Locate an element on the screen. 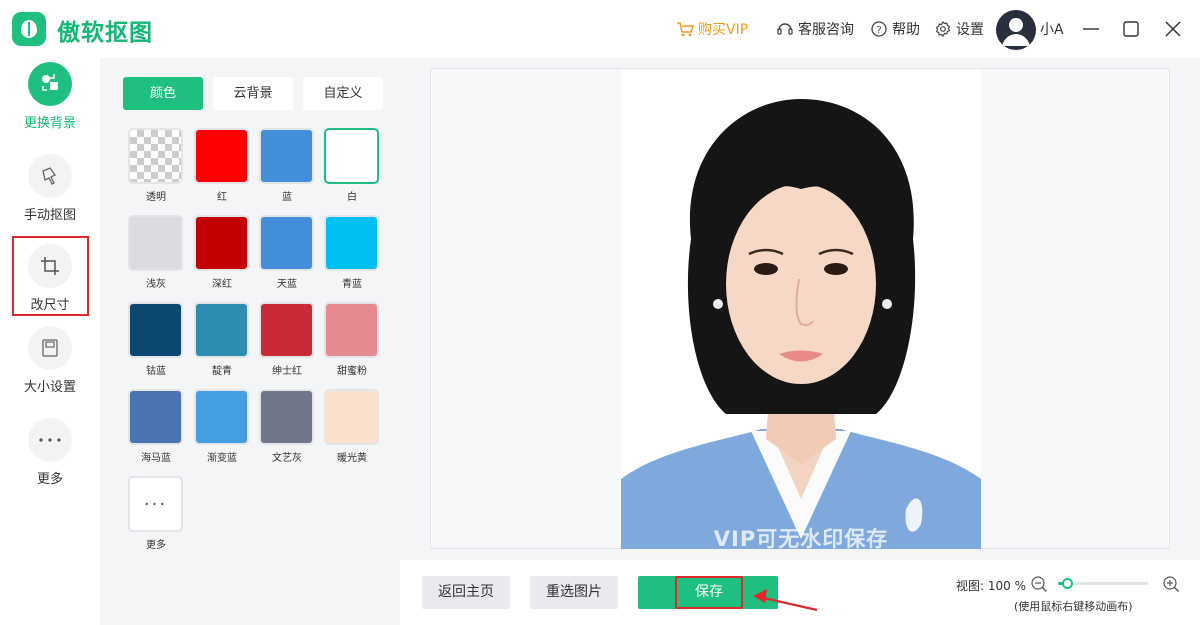  color-swatch-label: 深红 is located at coordinates (222, 284).